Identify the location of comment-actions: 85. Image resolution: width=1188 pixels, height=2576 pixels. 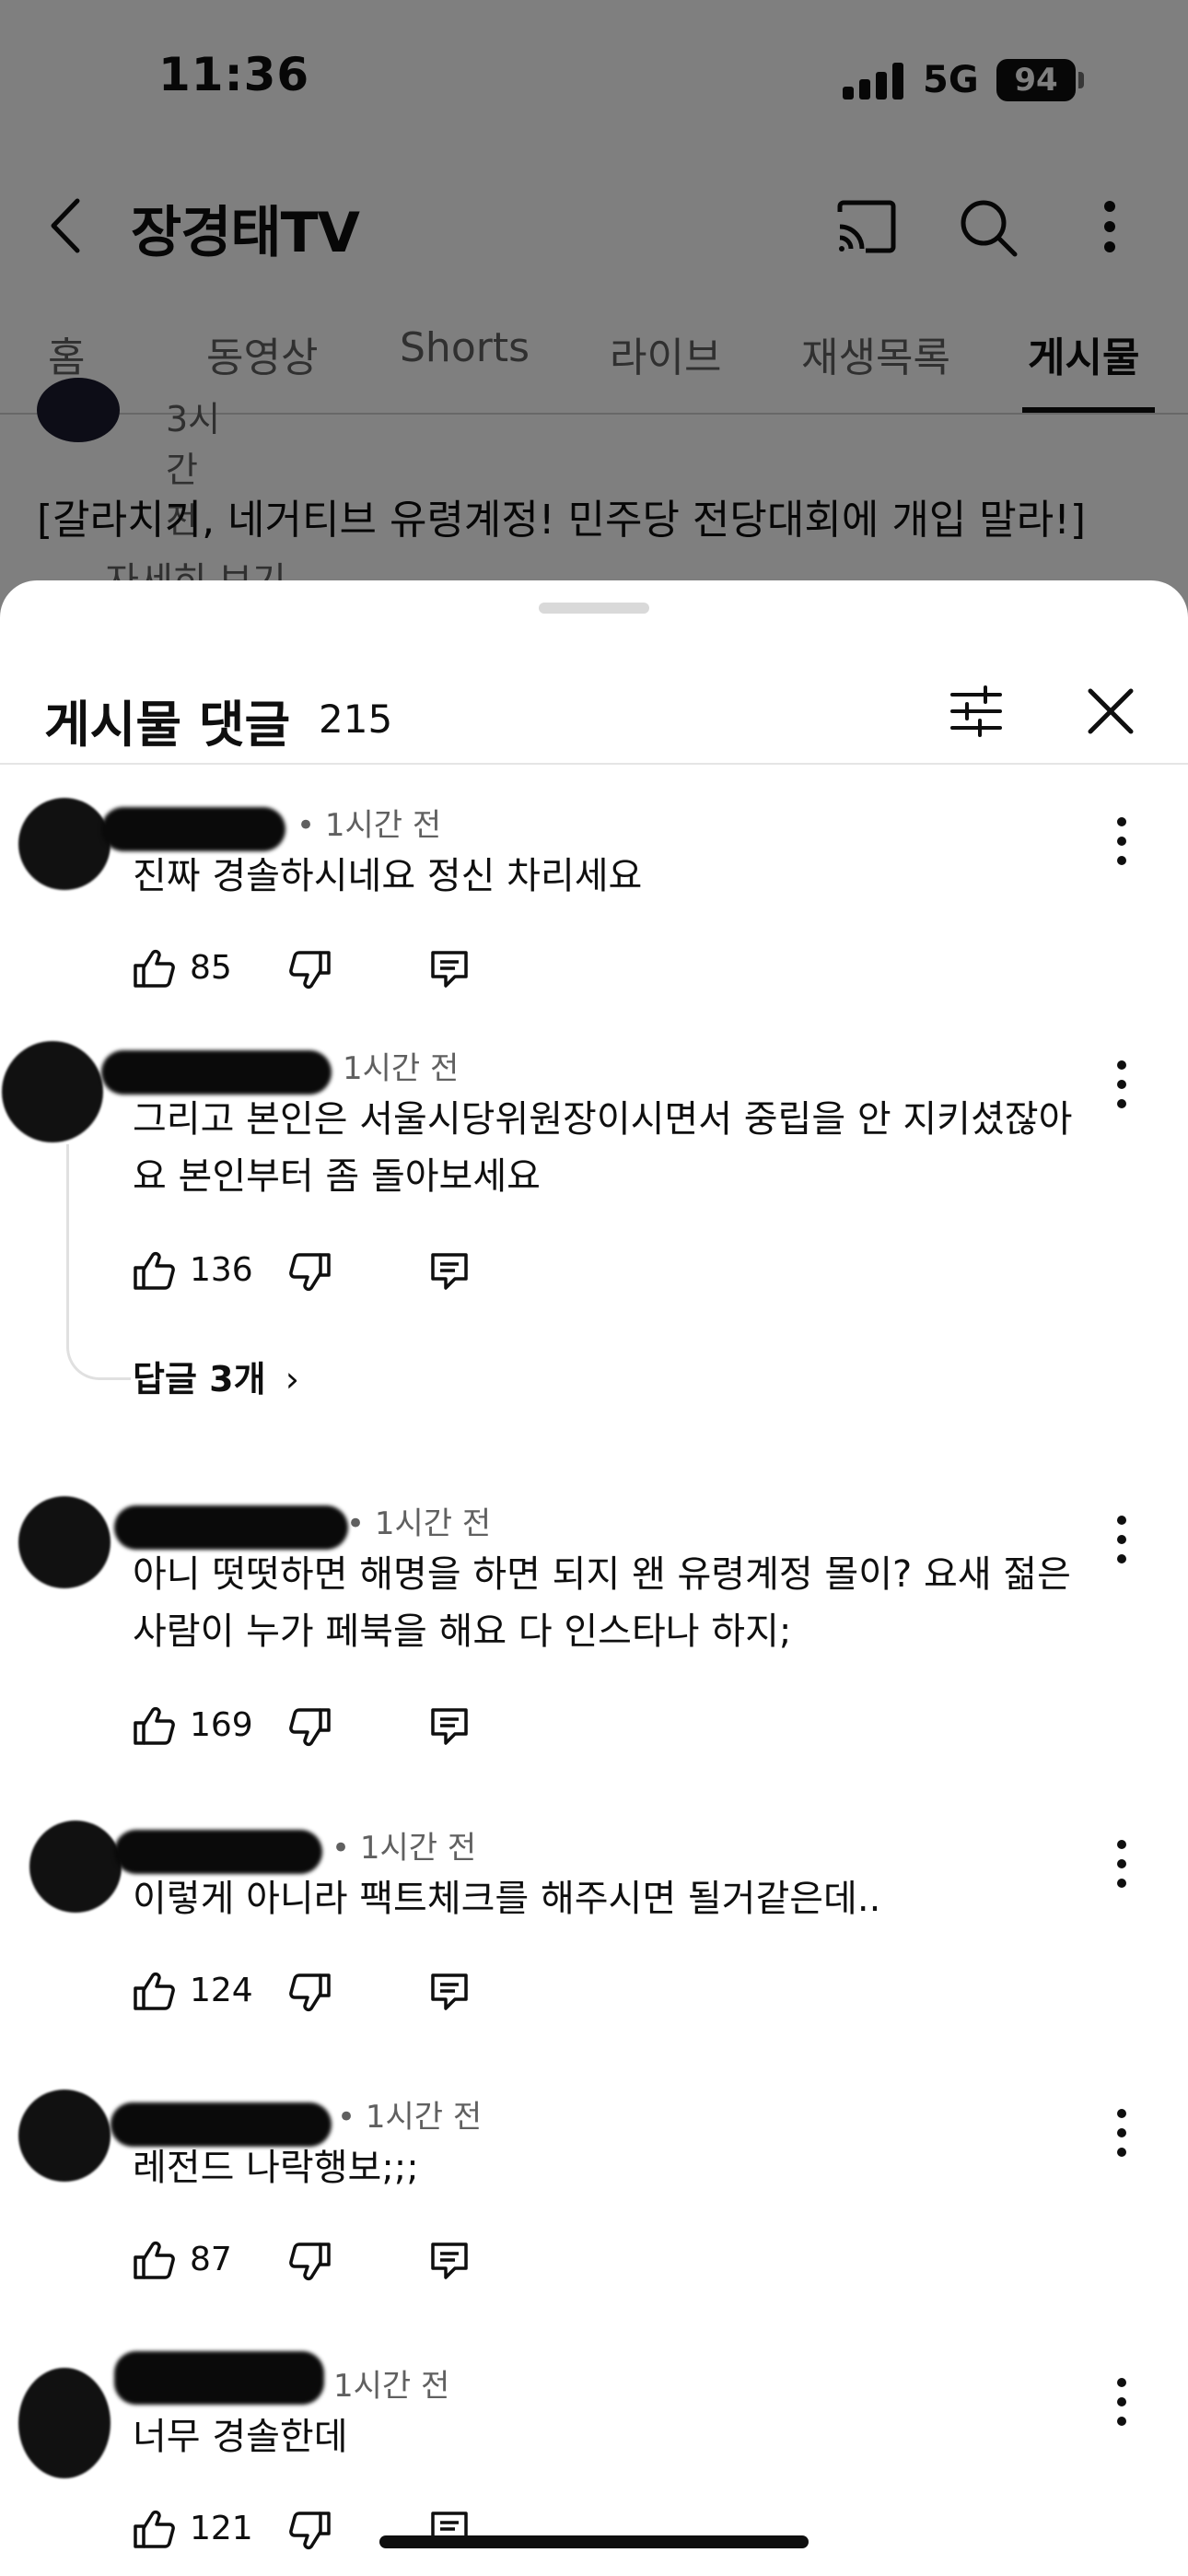
(326, 971).